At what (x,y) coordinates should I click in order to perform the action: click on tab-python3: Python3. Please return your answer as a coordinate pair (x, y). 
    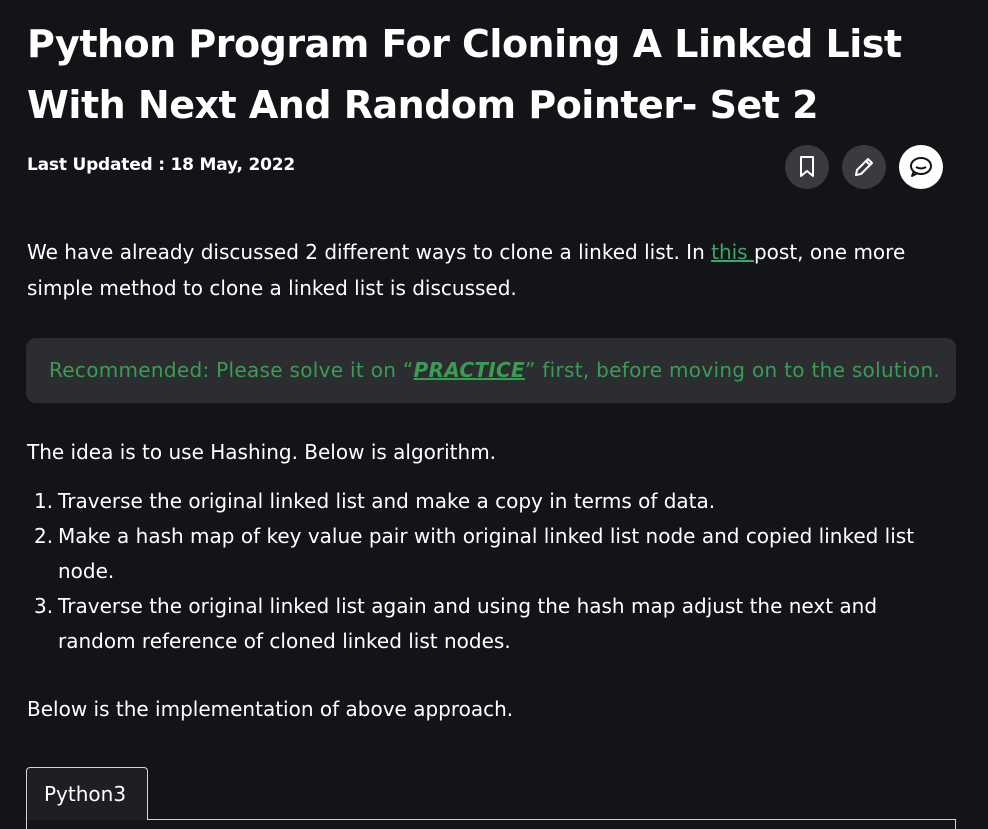
    Looking at the image, I should click on (87, 793).